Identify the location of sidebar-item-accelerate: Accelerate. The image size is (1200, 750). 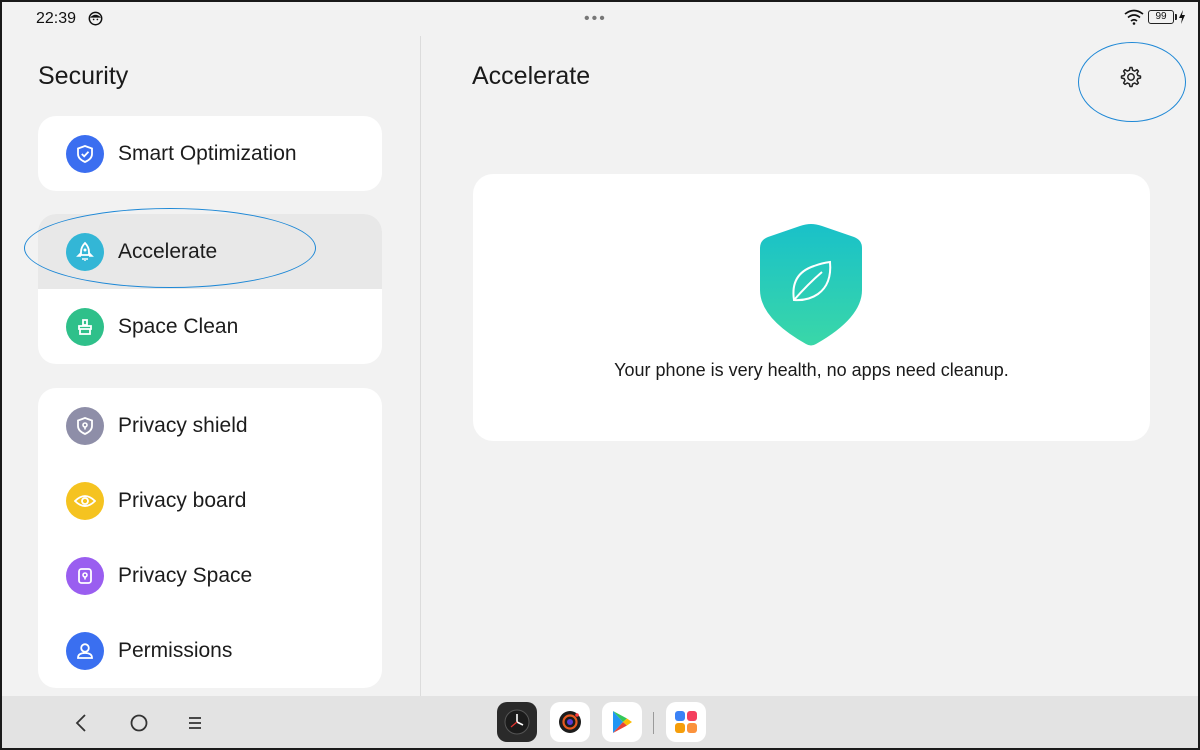
(210, 251).